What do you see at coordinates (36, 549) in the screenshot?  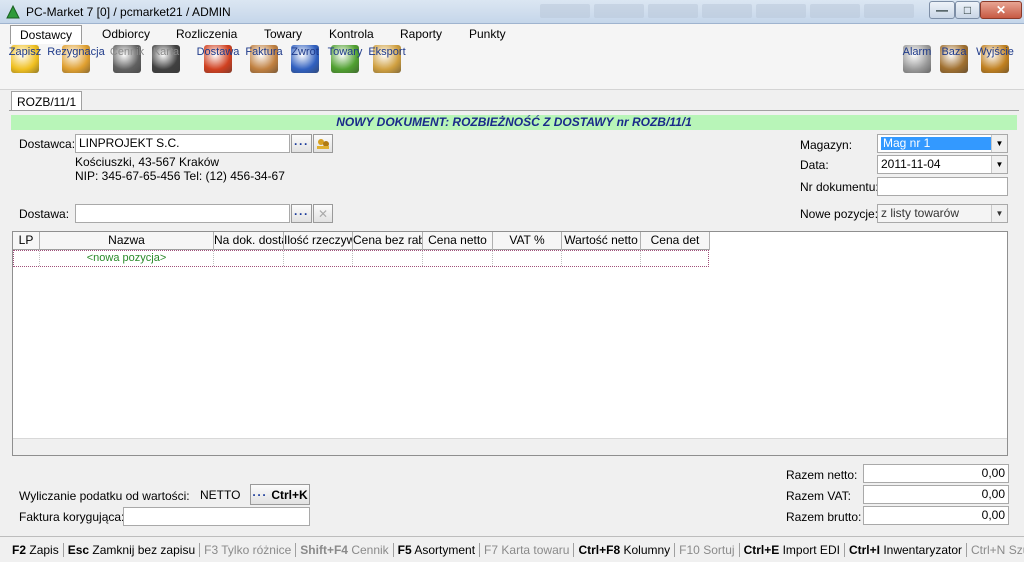 I see `shortcut-f2: F2 Zapis` at bounding box center [36, 549].